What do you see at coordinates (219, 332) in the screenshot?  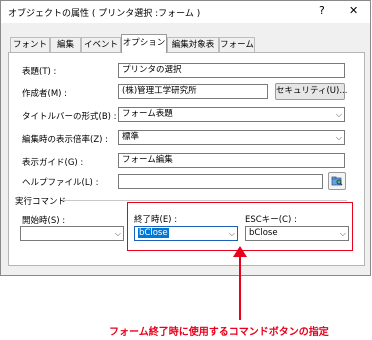 I see `annotation-text: フォーム終了時に使用するコマンドボタンの指定` at bounding box center [219, 332].